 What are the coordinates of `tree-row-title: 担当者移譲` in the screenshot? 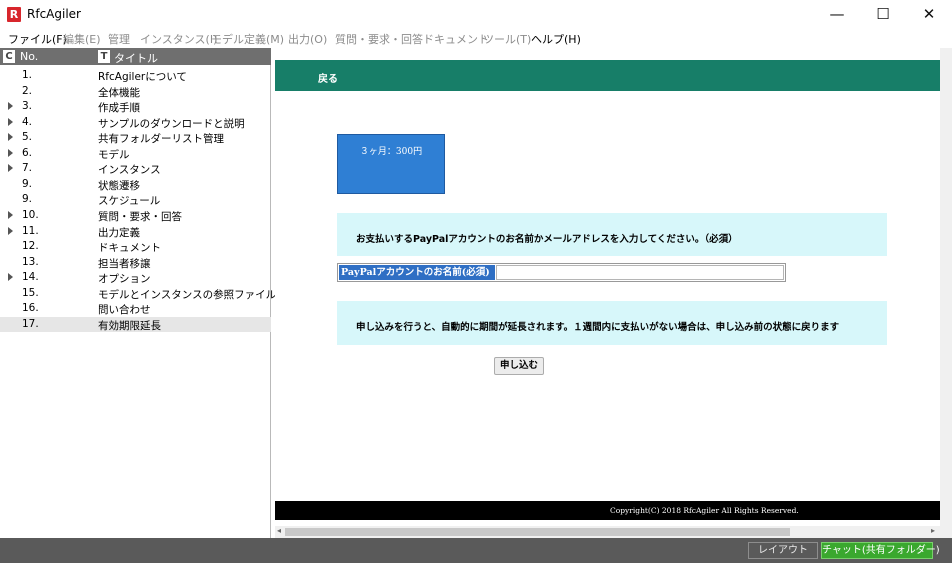 It's located at (124, 263).